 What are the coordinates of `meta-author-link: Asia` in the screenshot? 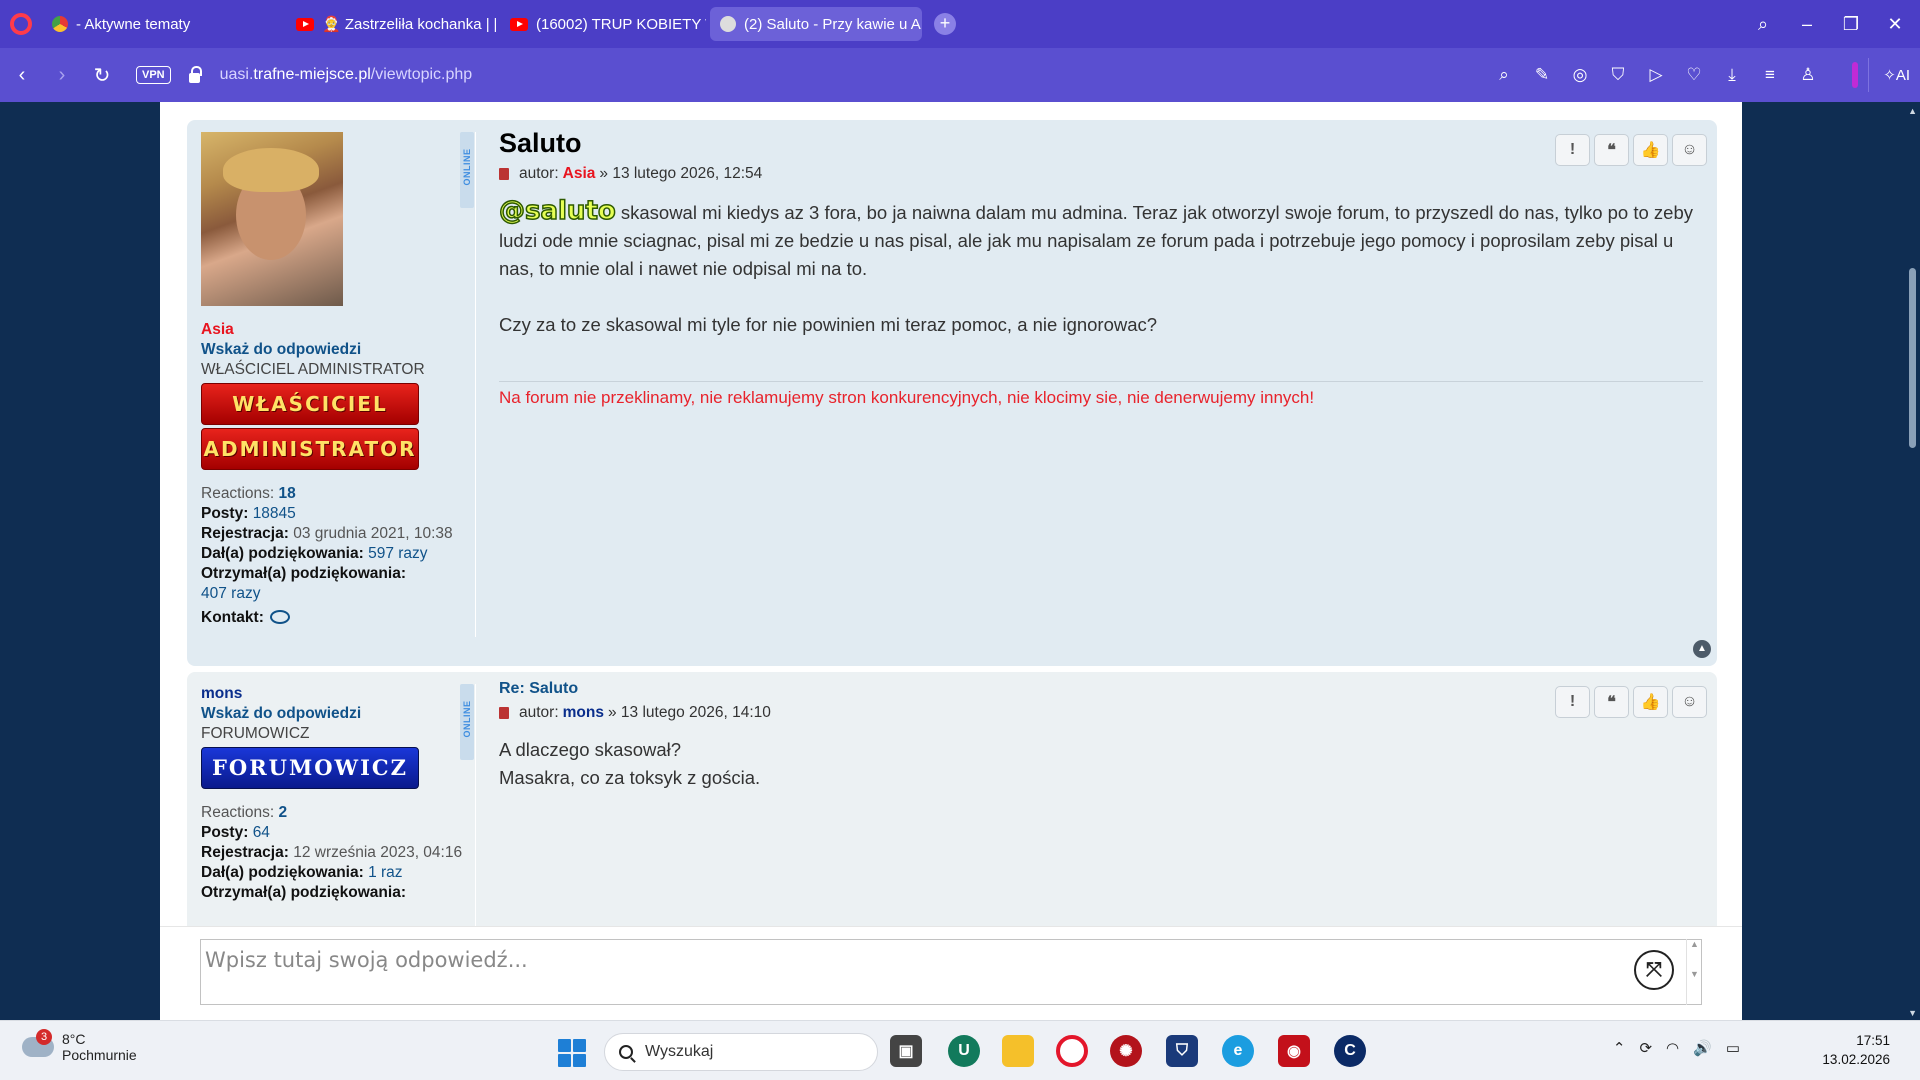 It's located at (579, 174).